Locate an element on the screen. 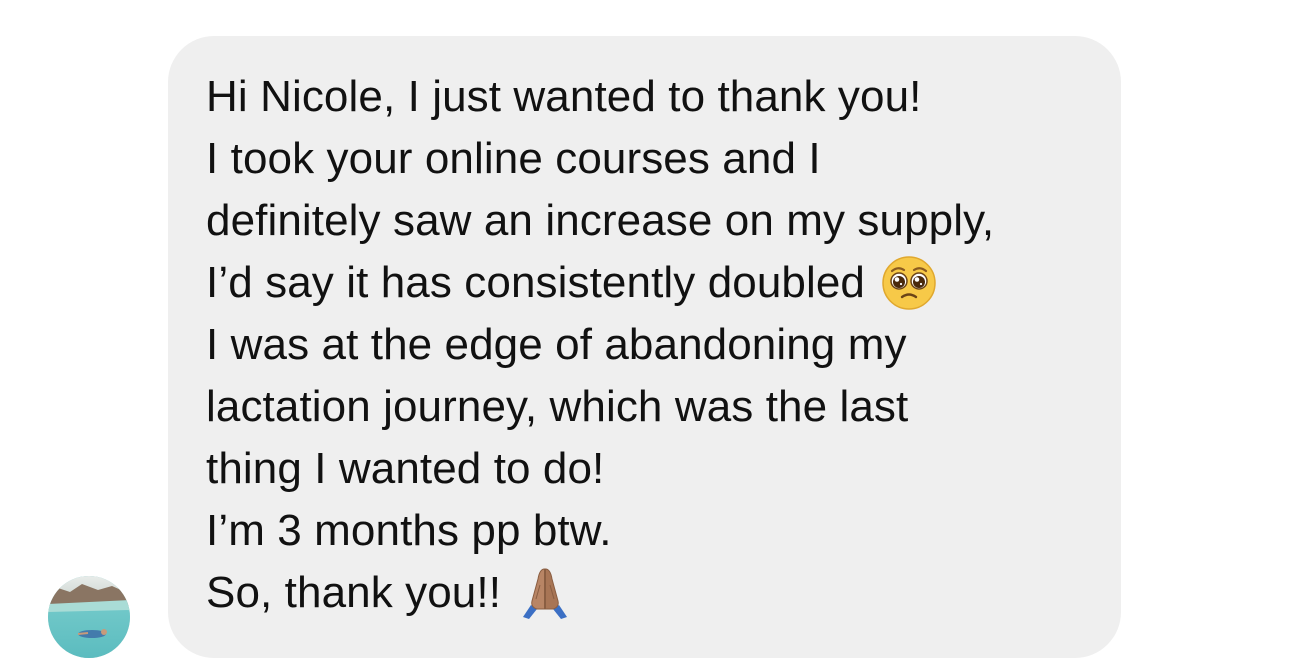 This screenshot has width=1289, height=670. message-line: I was at the edge of abandoning my is located at coordinates (556, 344).